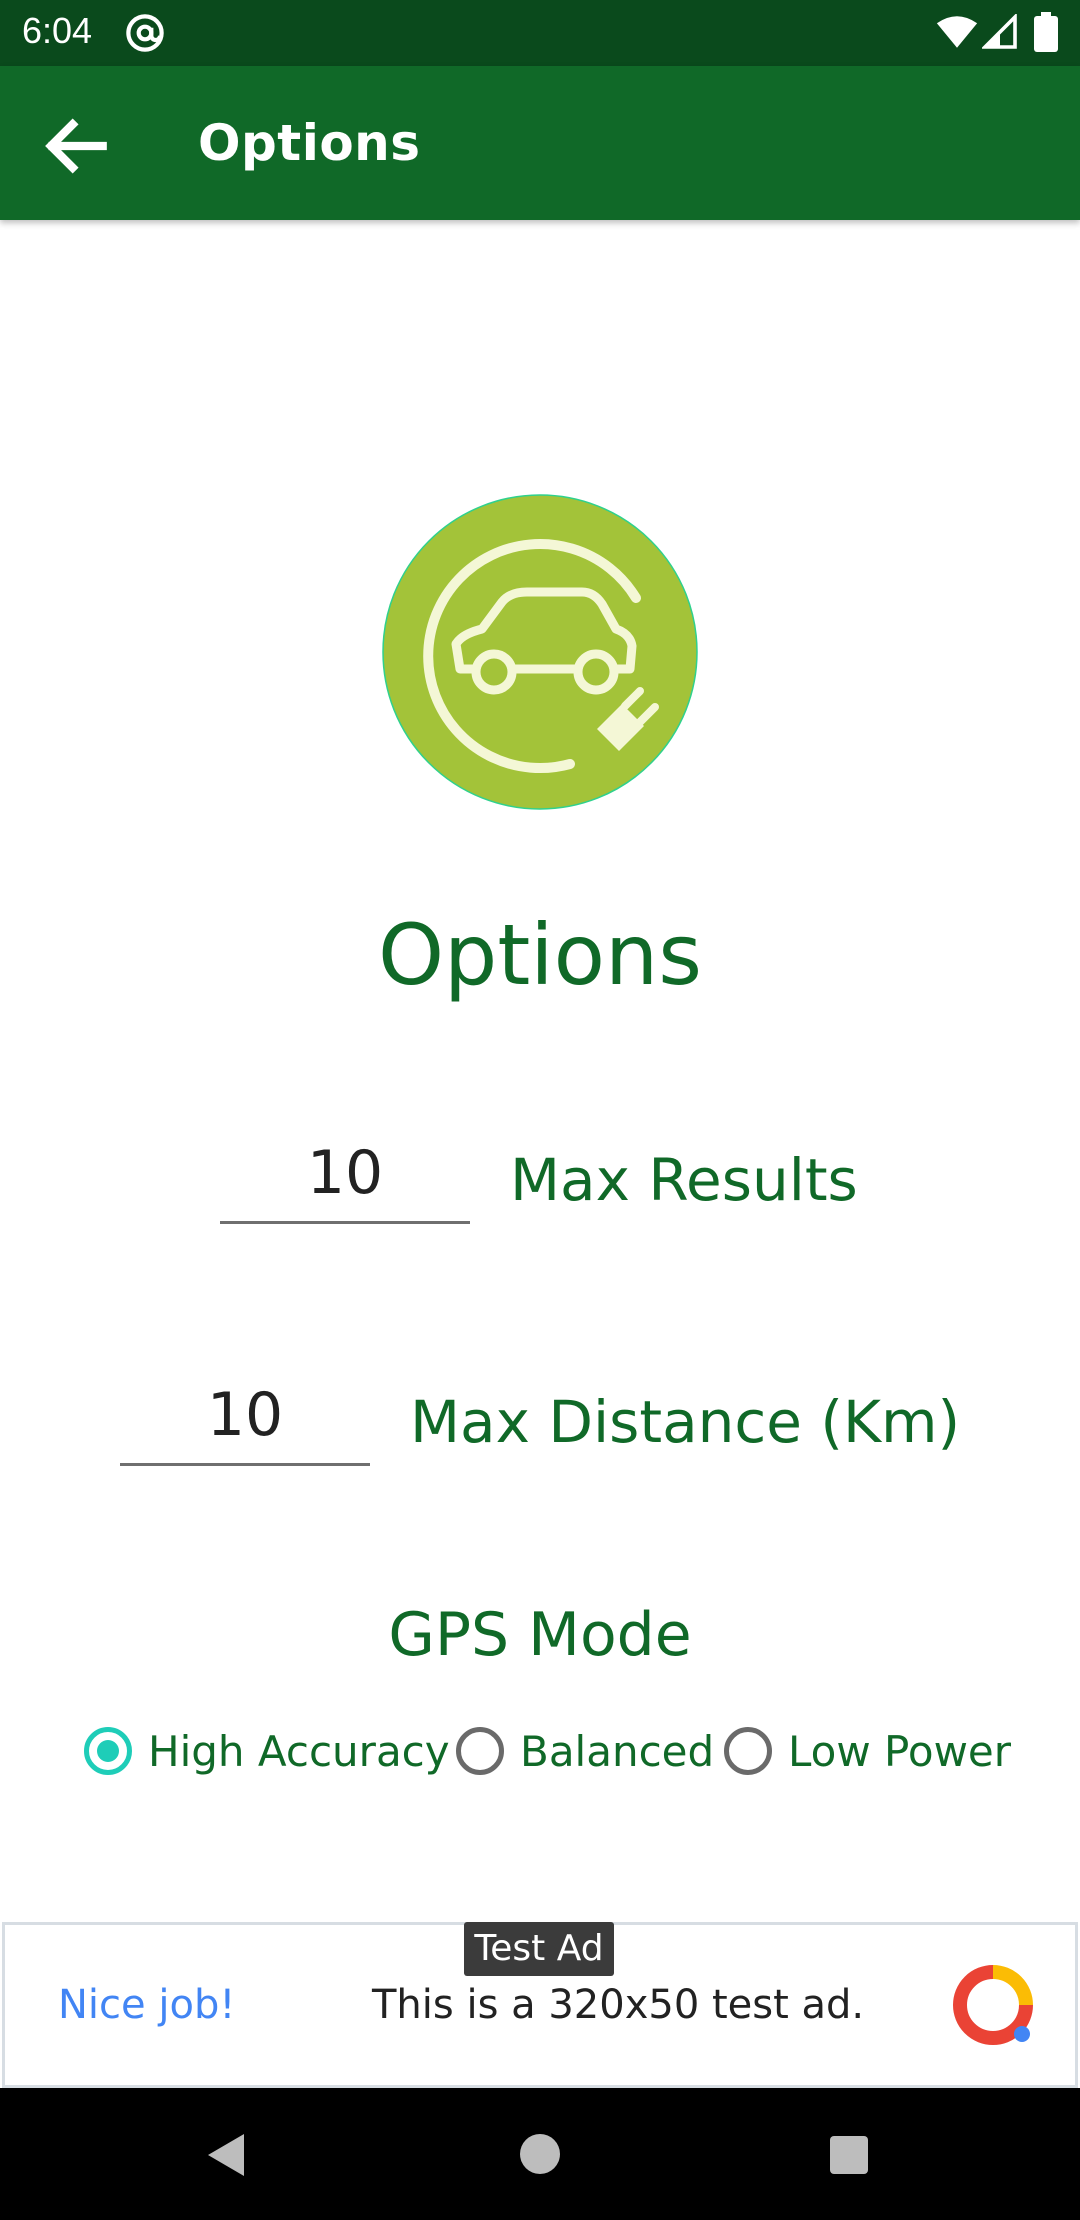  What do you see at coordinates (226, 2155) in the screenshot?
I see `nav-back-icon` at bounding box center [226, 2155].